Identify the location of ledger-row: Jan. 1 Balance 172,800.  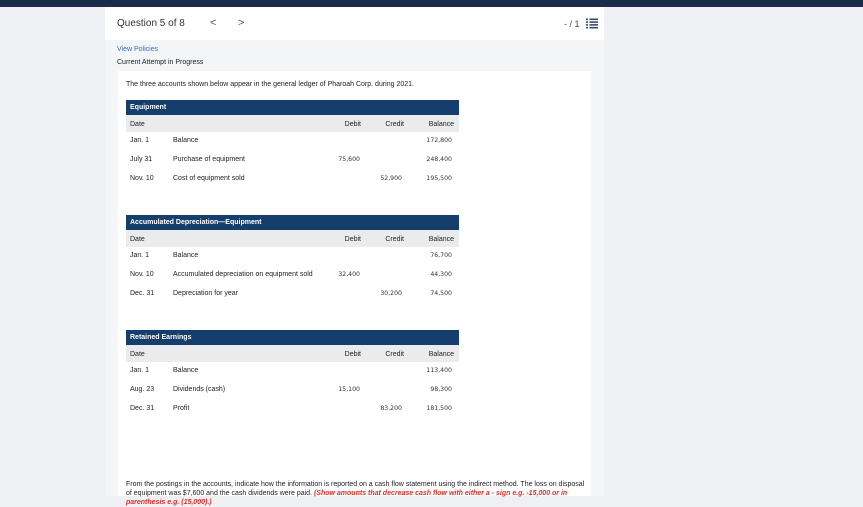
(292, 141).